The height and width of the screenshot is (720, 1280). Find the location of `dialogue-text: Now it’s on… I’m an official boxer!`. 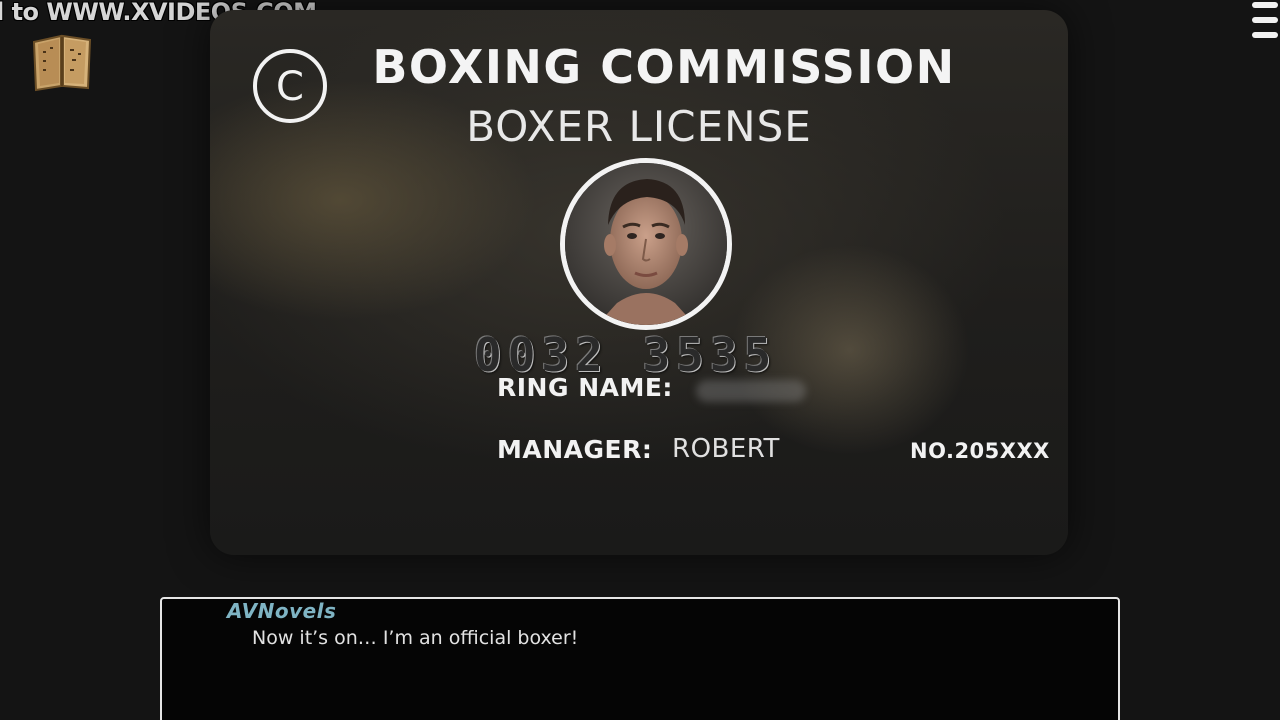

dialogue-text: Now it’s on… I’m an official boxer! is located at coordinates (415, 638).